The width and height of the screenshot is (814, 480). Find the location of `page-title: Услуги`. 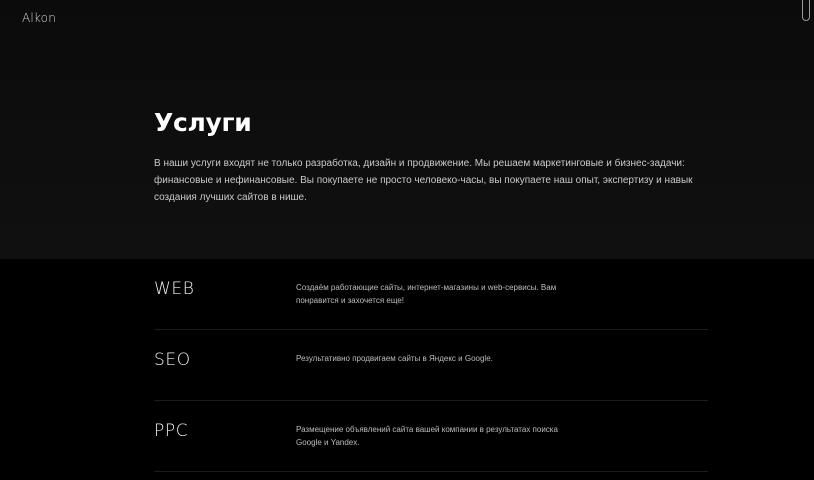

page-title: Услуги is located at coordinates (203, 122).